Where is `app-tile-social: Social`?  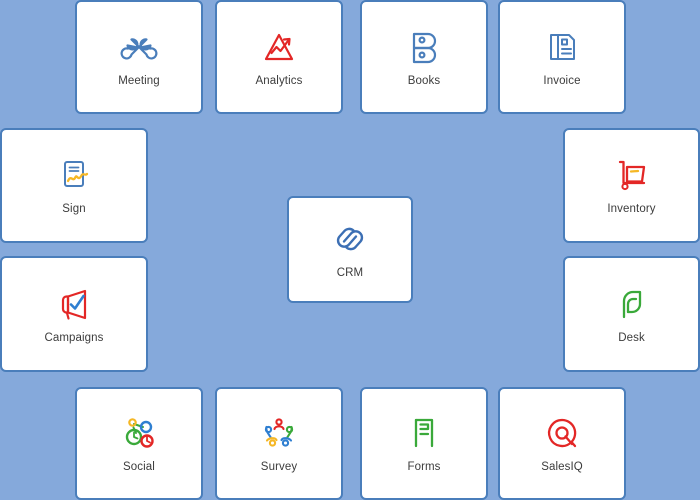
app-tile-social: Social is located at coordinates (139, 443).